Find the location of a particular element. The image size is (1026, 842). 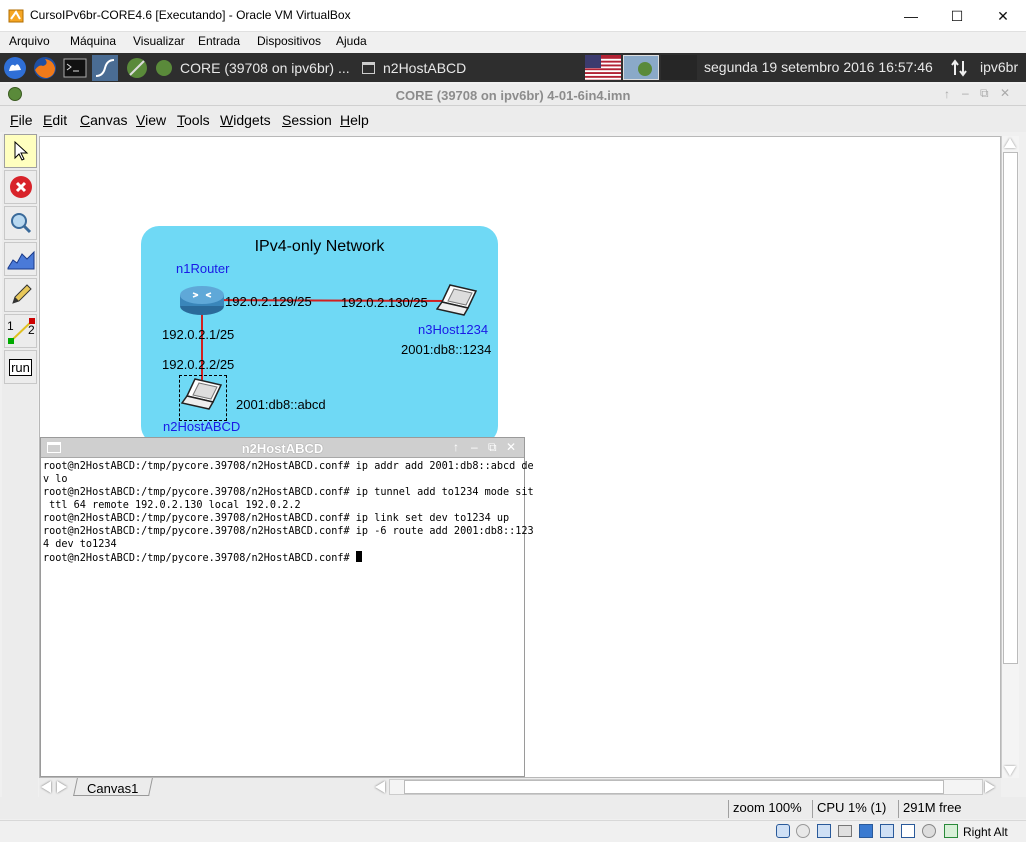

host-node-n3 is located at coordinates (456, 302).